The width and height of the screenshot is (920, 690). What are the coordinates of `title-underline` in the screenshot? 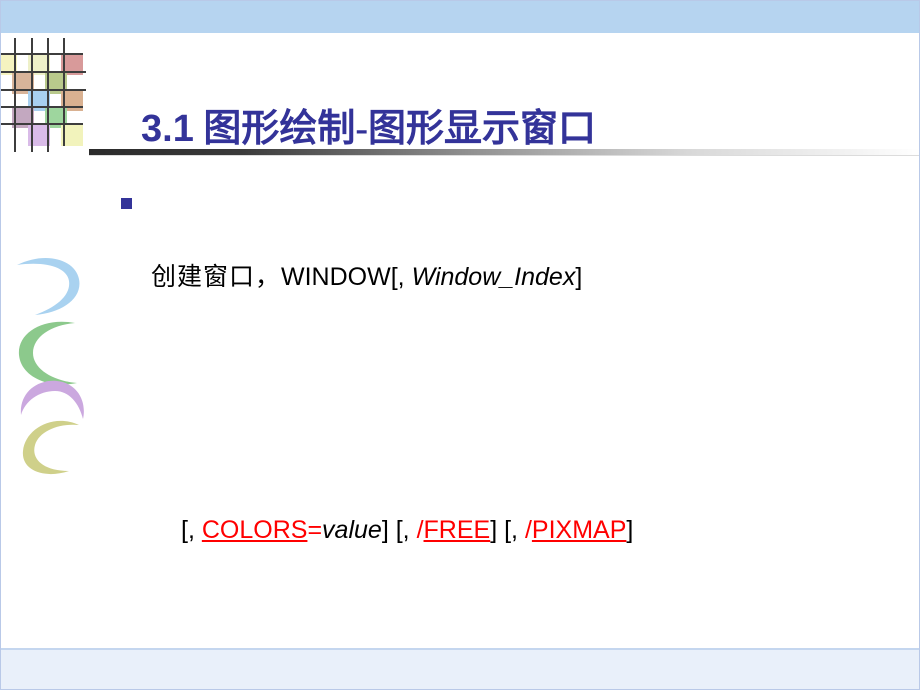 It's located at (504, 152).